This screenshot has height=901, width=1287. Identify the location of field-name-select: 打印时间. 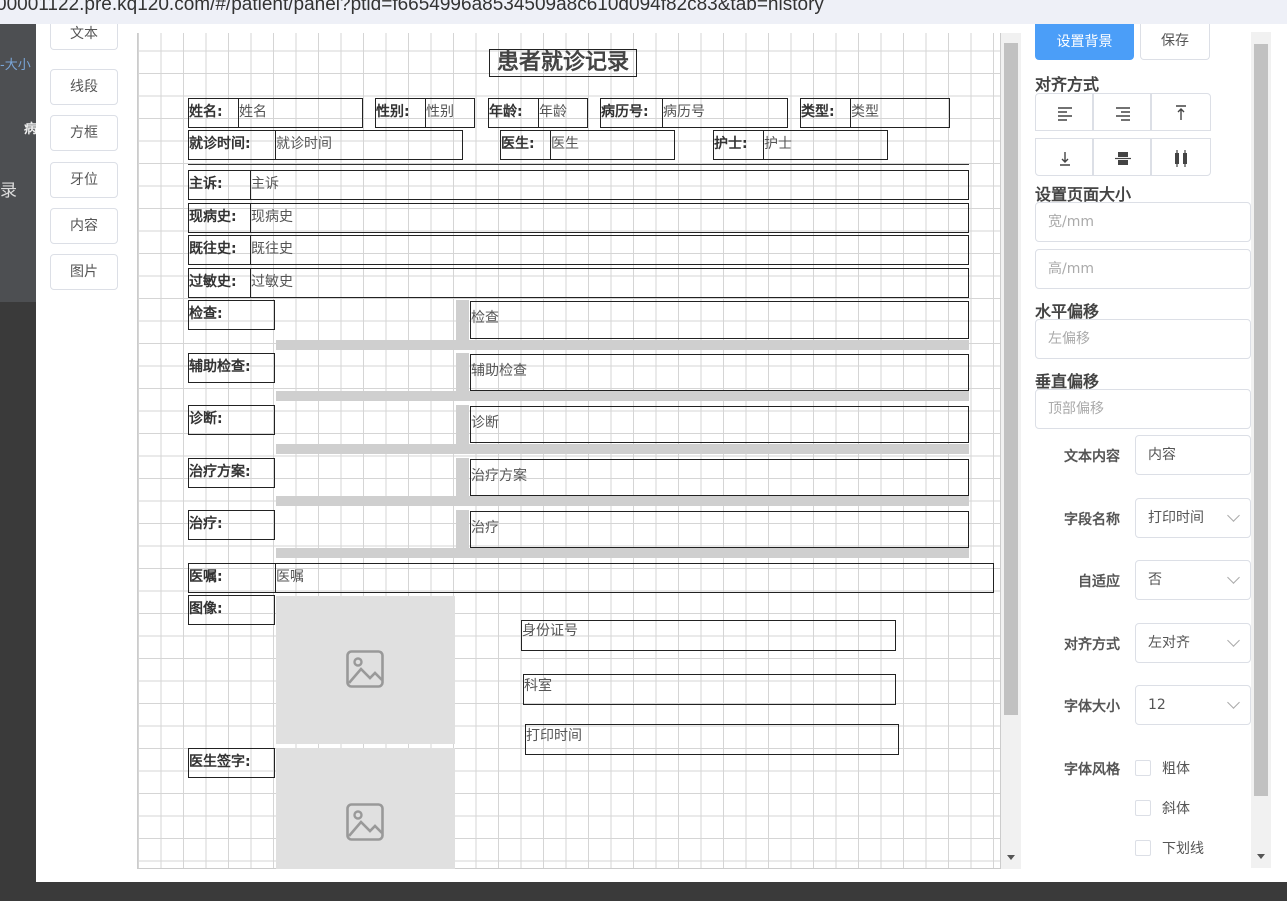
(1193, 518).